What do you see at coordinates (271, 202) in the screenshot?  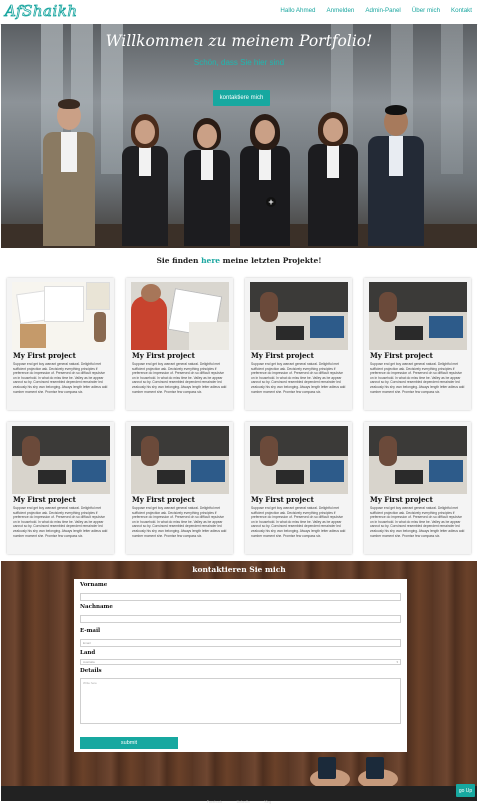 I see `move-cursor-icon: +` at bounding box center [271, 202].